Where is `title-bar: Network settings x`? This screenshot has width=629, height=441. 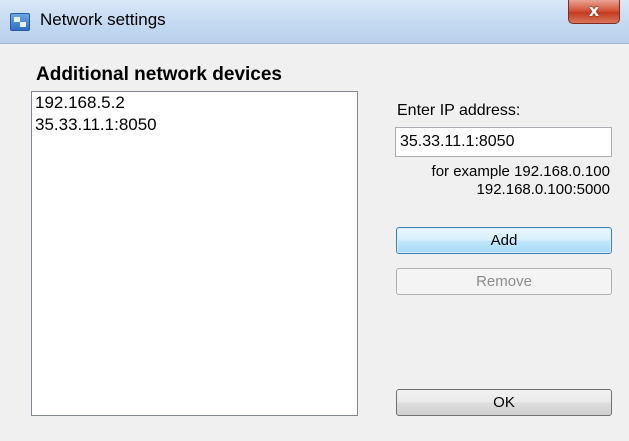
title-bar: Network settings x is located at coordinates (314, 22).